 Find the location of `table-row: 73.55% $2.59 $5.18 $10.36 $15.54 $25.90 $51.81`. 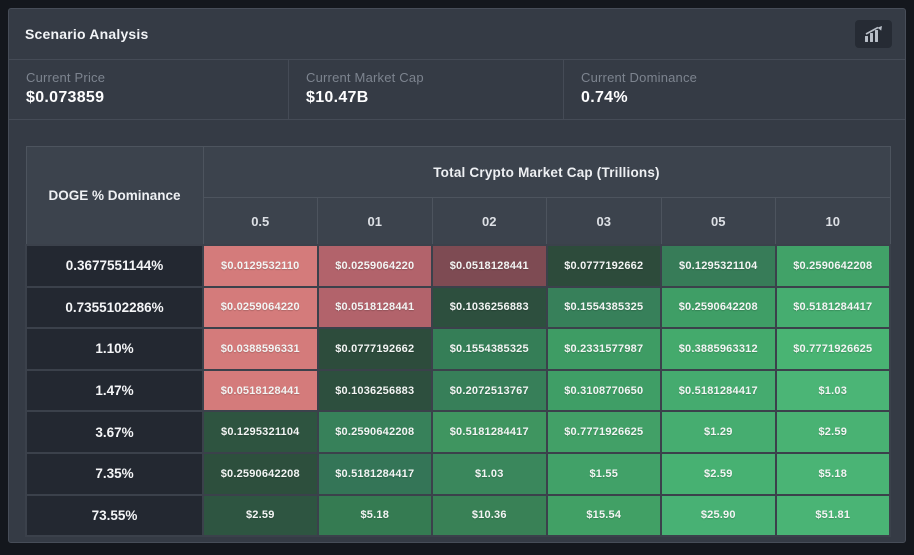

table-row: 73.55% $2.59 $5.18 $10.36 $15.54 $25.90 $51.81 is located at coordinates (458, 515).